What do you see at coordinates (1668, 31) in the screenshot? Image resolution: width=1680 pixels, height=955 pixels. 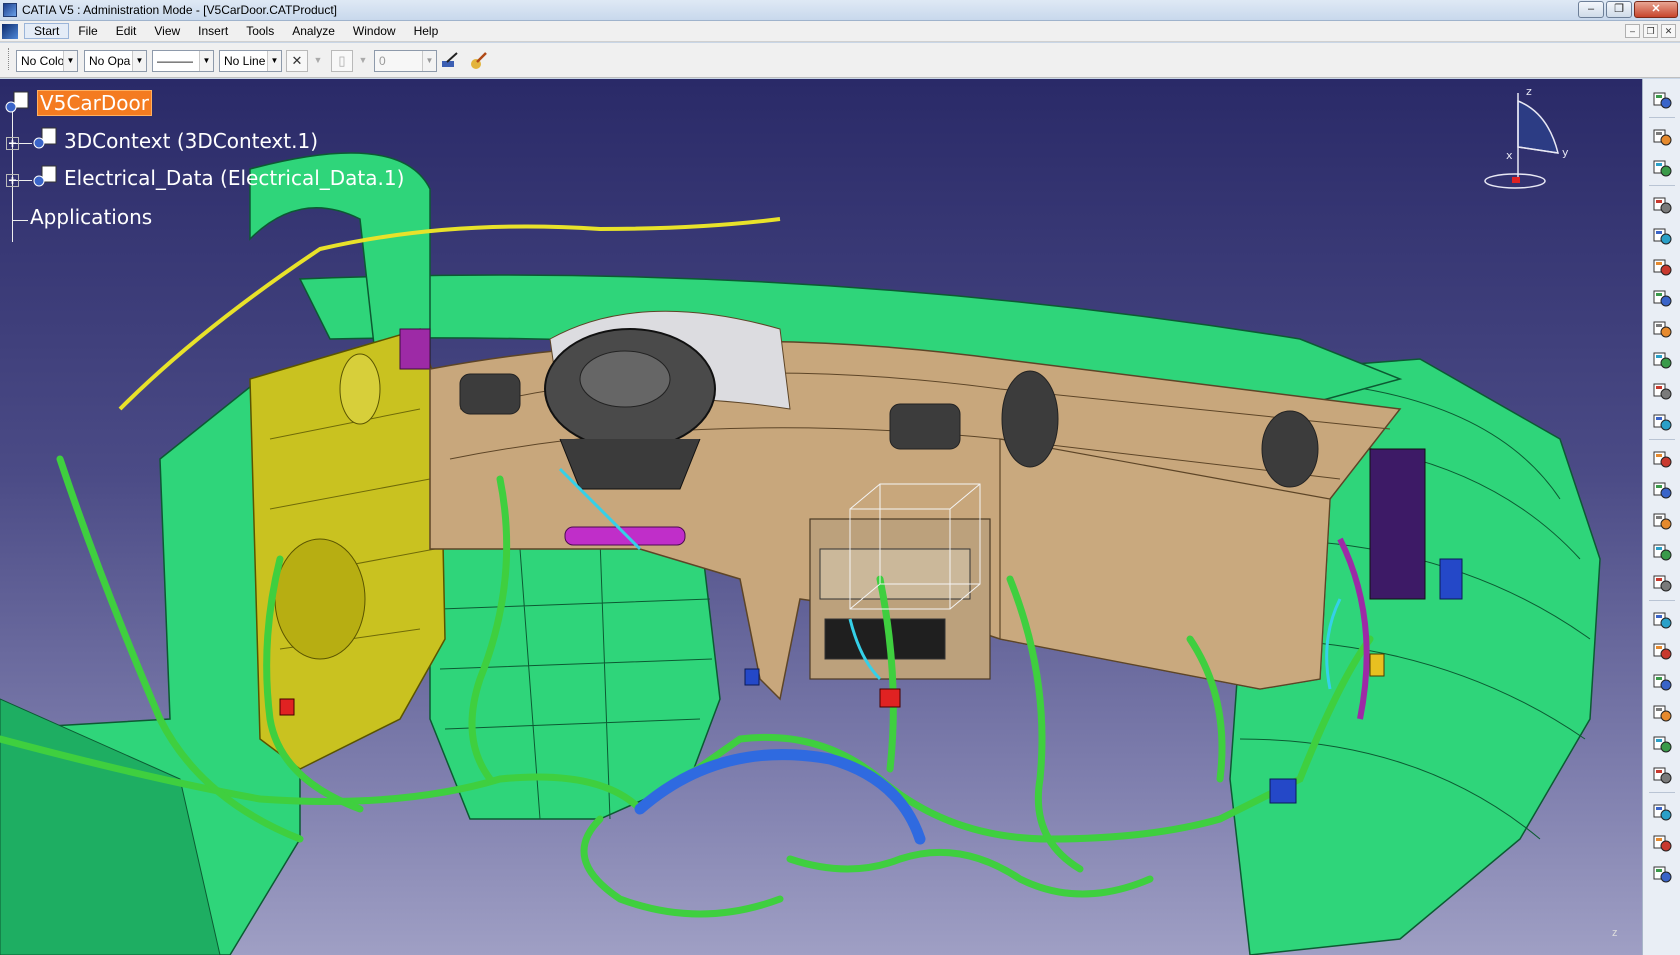 I see `doc-close-button: ✕` at bounding box center [1668, 31].